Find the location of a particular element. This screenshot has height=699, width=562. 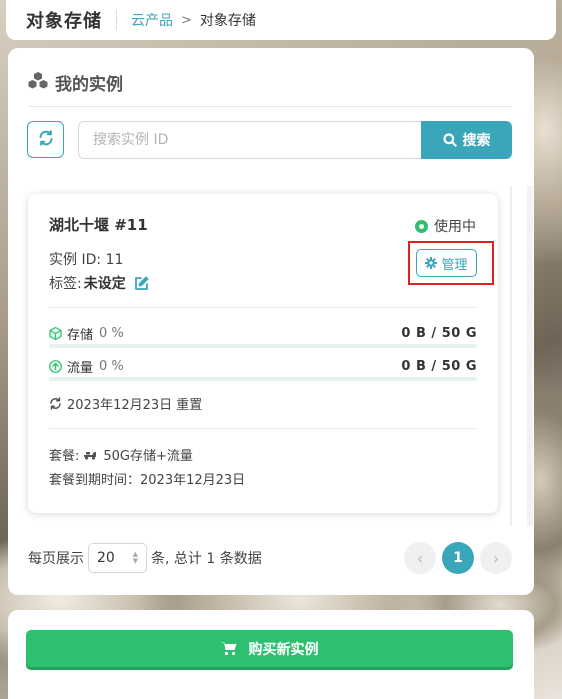

page-size-stepper: 20 ▲ ▼ is located at coordinates (117, 558).